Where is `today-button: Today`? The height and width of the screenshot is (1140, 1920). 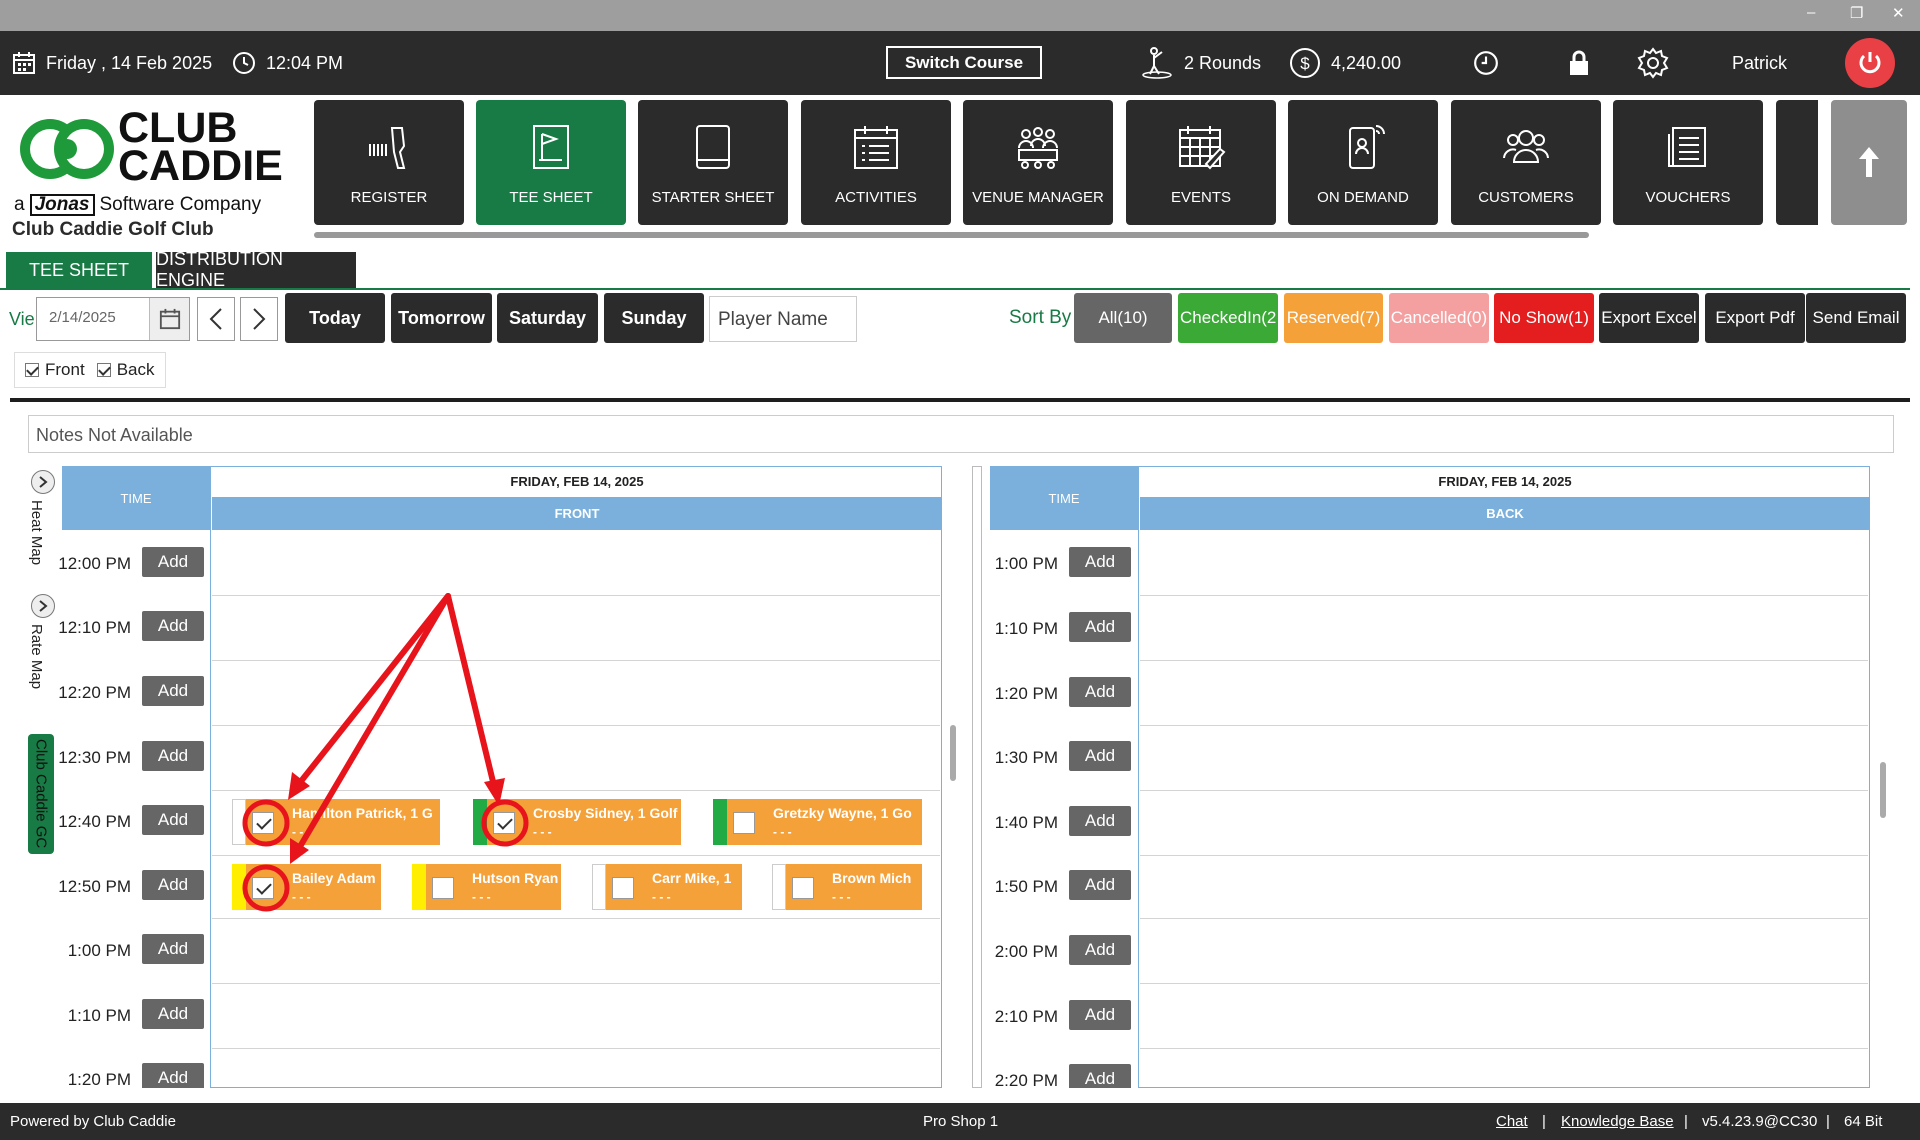 today-button: Today is located at coordinates (335, 318).